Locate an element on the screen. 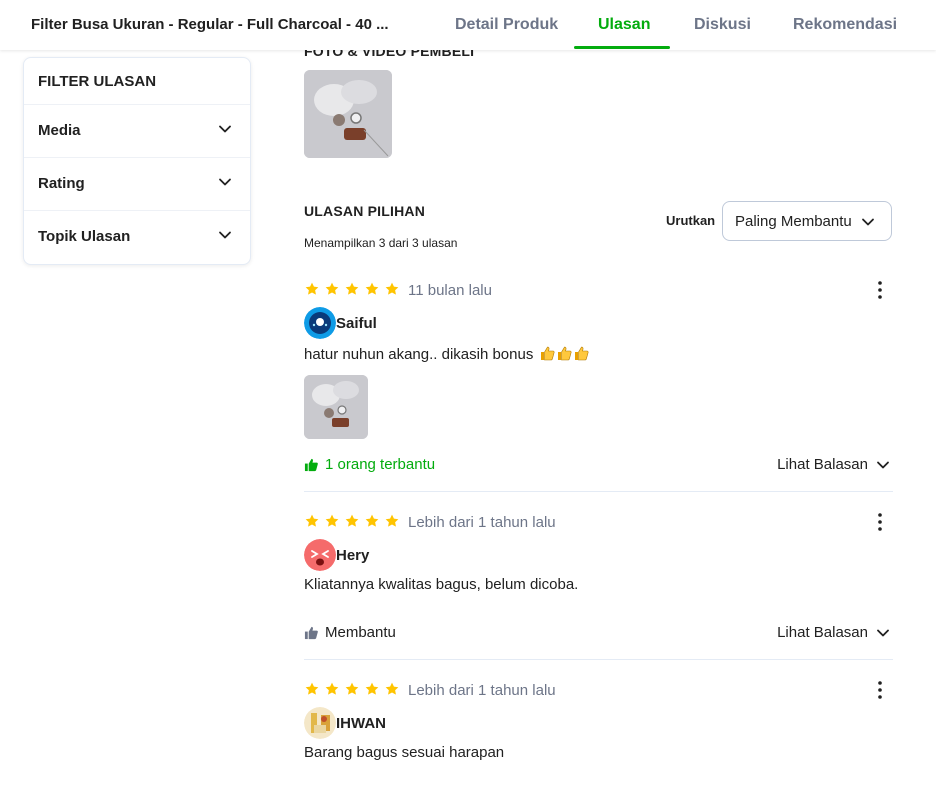 Image resolution: width=936 pixels, height=792 pixels. filter-item-label: Media is located at coordinates (59, 130).